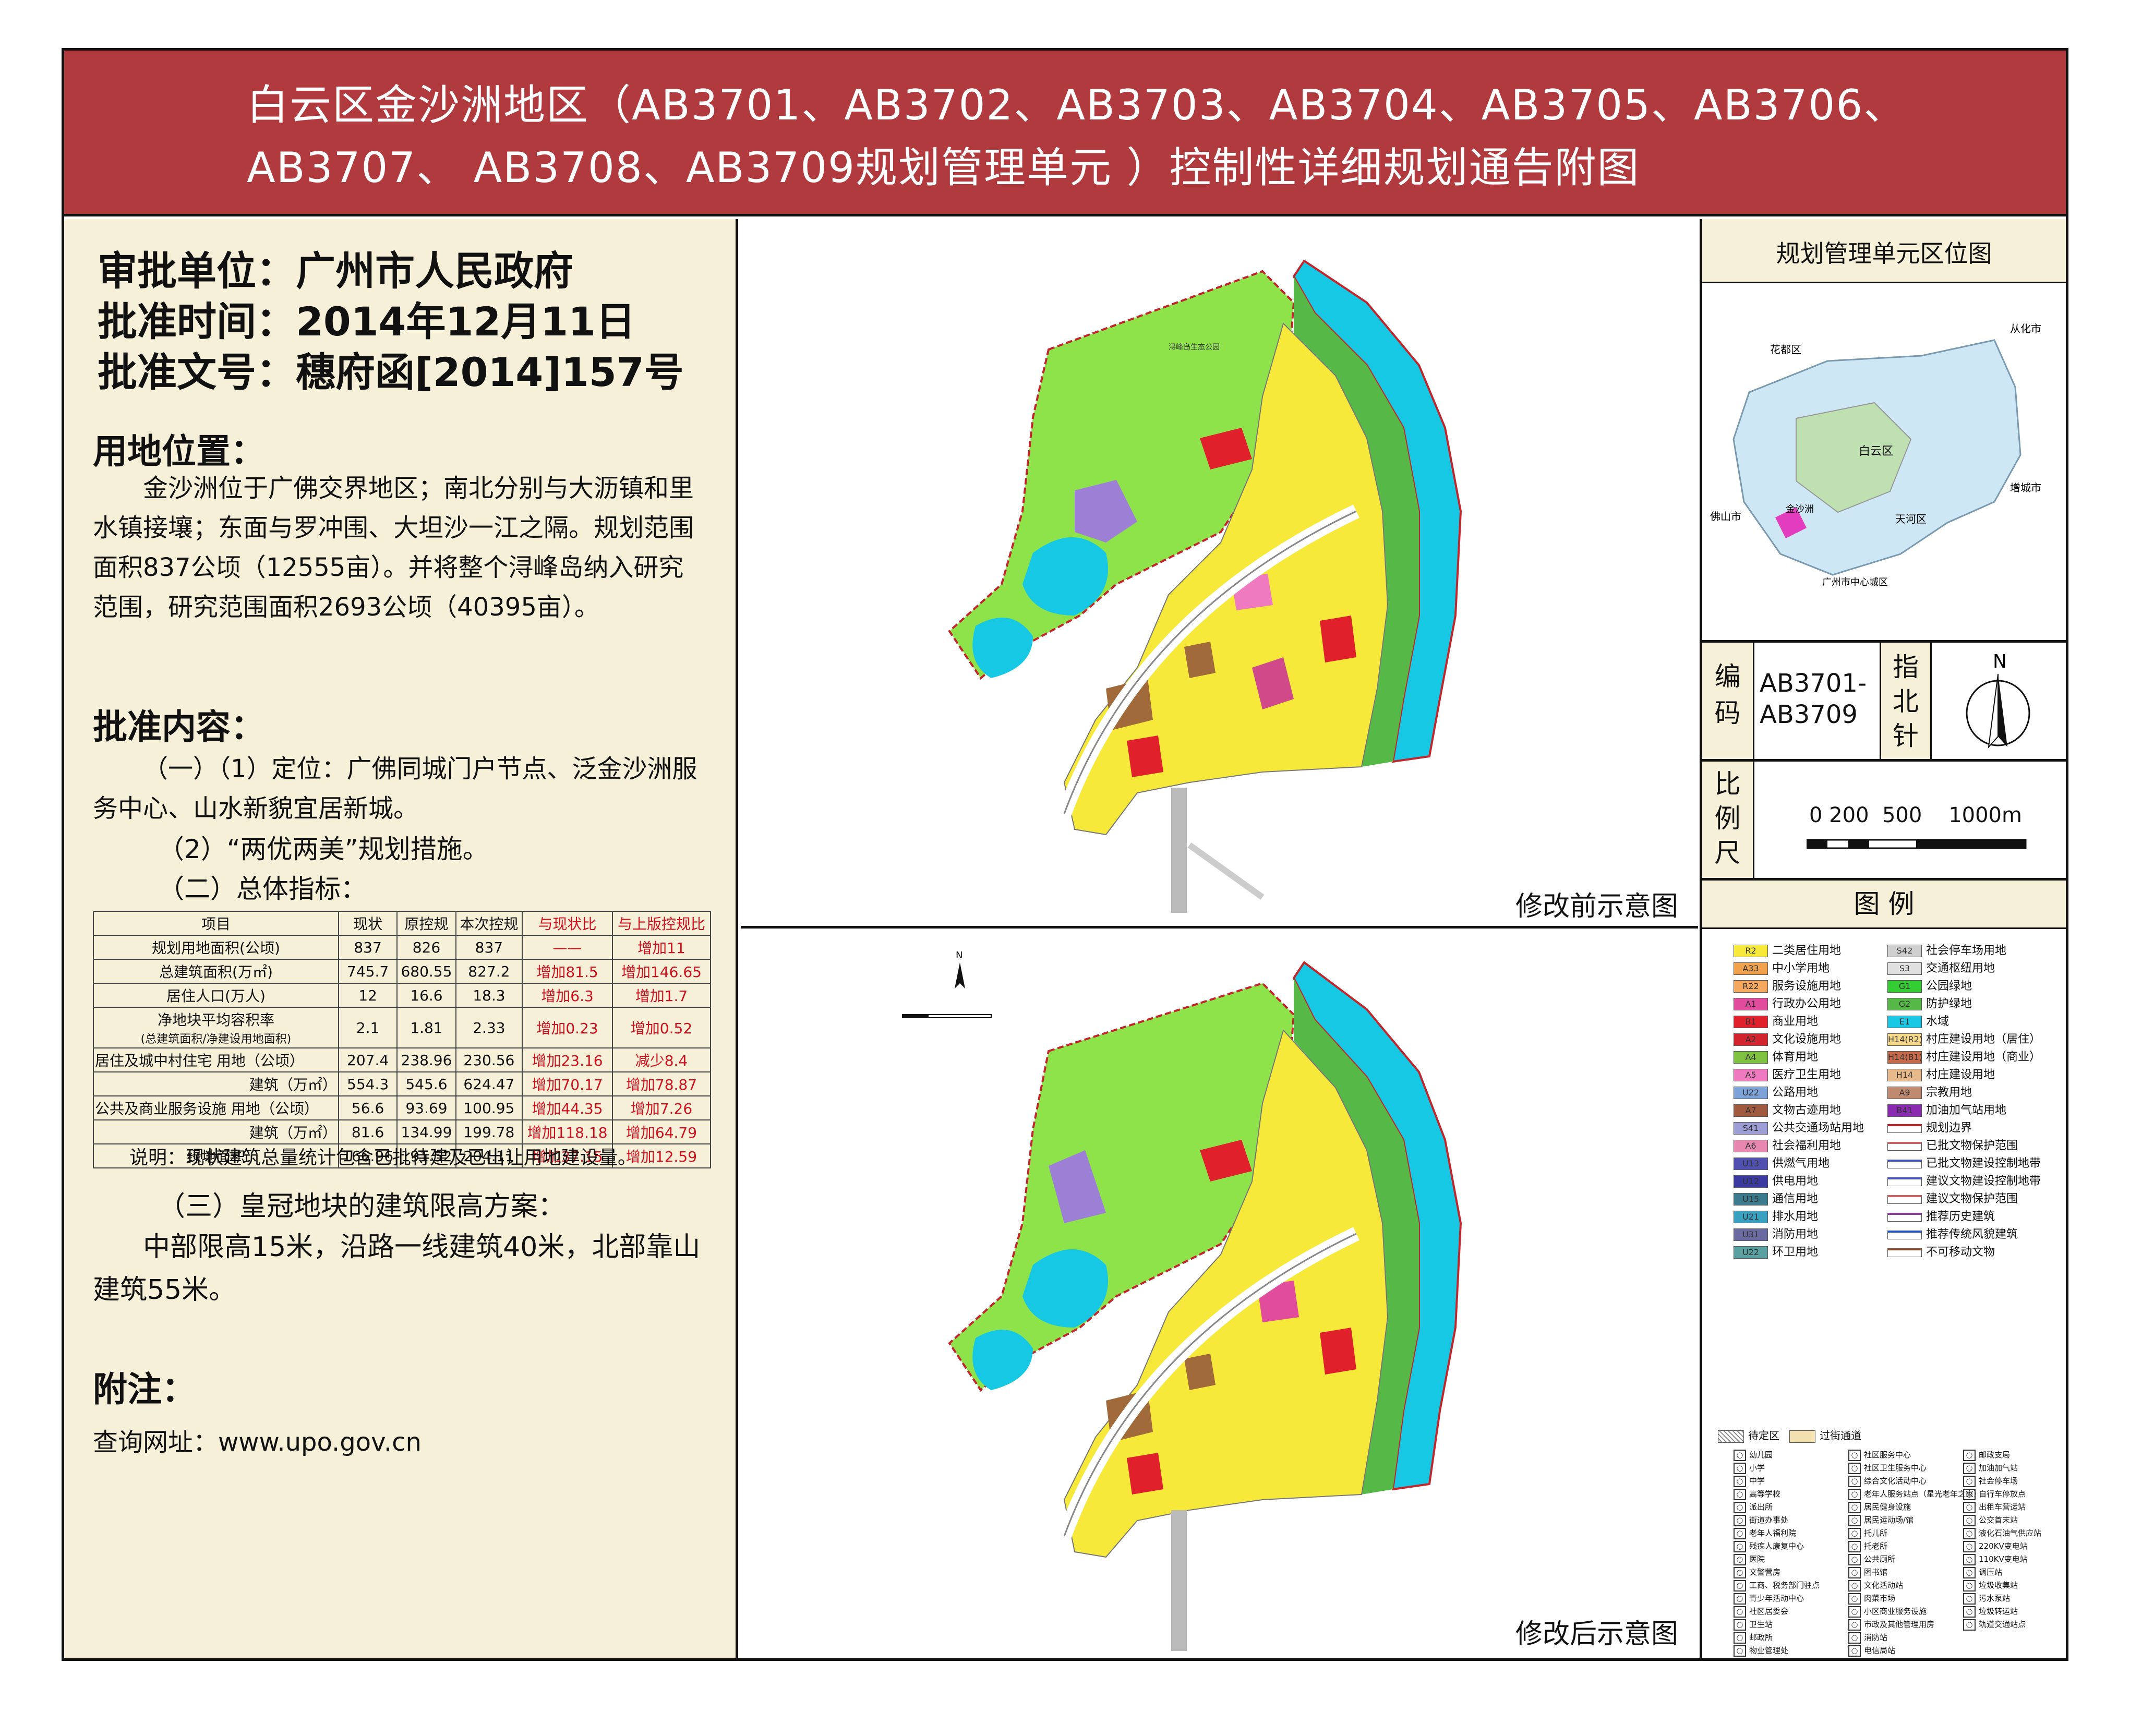  Describe the element at coordinates (1875, 1586) in the screenshot. I see `legend-poi-item: ◯ 文化活动站` at that location.